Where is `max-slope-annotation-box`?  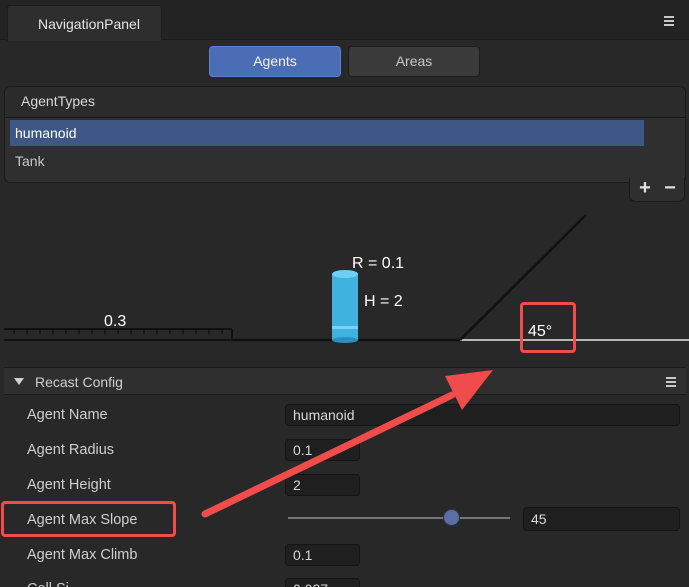
max-slope-annotation-box is located at coordinates (88, 519).